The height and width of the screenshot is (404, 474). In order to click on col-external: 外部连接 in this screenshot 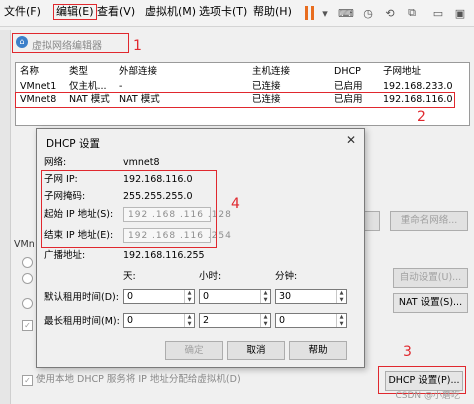, I will do `click(138, 72)`.